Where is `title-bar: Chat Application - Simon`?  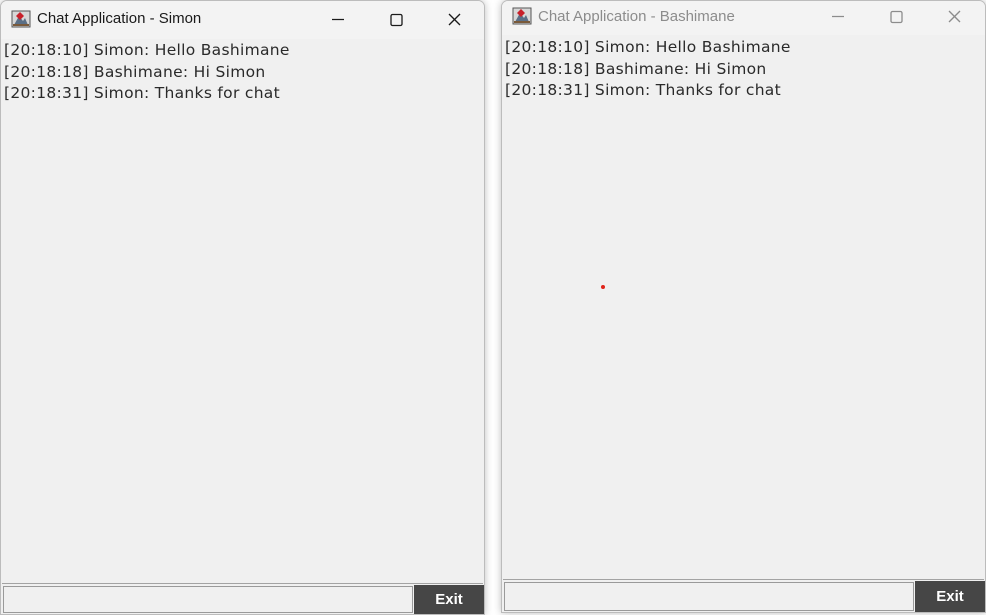 title-bar: Chat Application - Simon is located at coordinates (242, 20).